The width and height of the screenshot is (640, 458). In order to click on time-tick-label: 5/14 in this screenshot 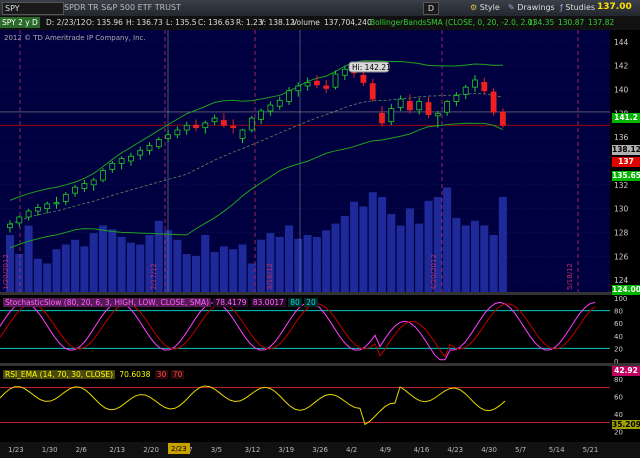, I will do `click(557, 450)`.